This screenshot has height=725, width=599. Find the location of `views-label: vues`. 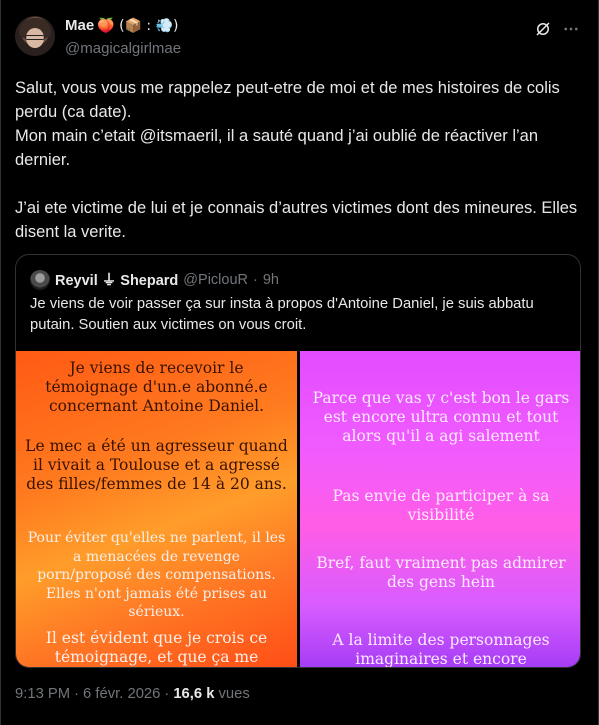

views-label: vues is located at coordinates (234, 694).